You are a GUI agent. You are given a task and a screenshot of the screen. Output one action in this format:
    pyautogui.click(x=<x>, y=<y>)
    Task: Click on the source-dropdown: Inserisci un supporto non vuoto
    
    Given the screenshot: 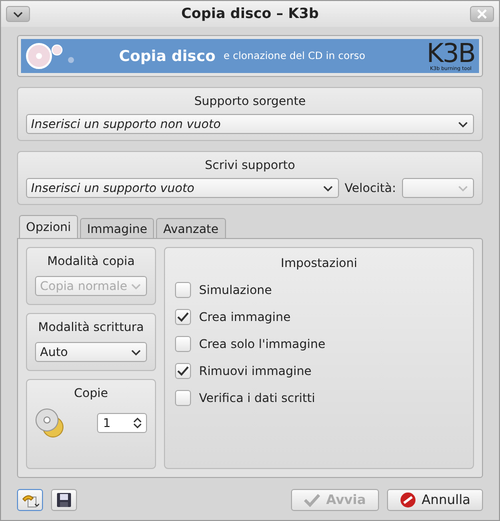 What is the action you would take?
    pyautogui.click(x=250, y=124)
    